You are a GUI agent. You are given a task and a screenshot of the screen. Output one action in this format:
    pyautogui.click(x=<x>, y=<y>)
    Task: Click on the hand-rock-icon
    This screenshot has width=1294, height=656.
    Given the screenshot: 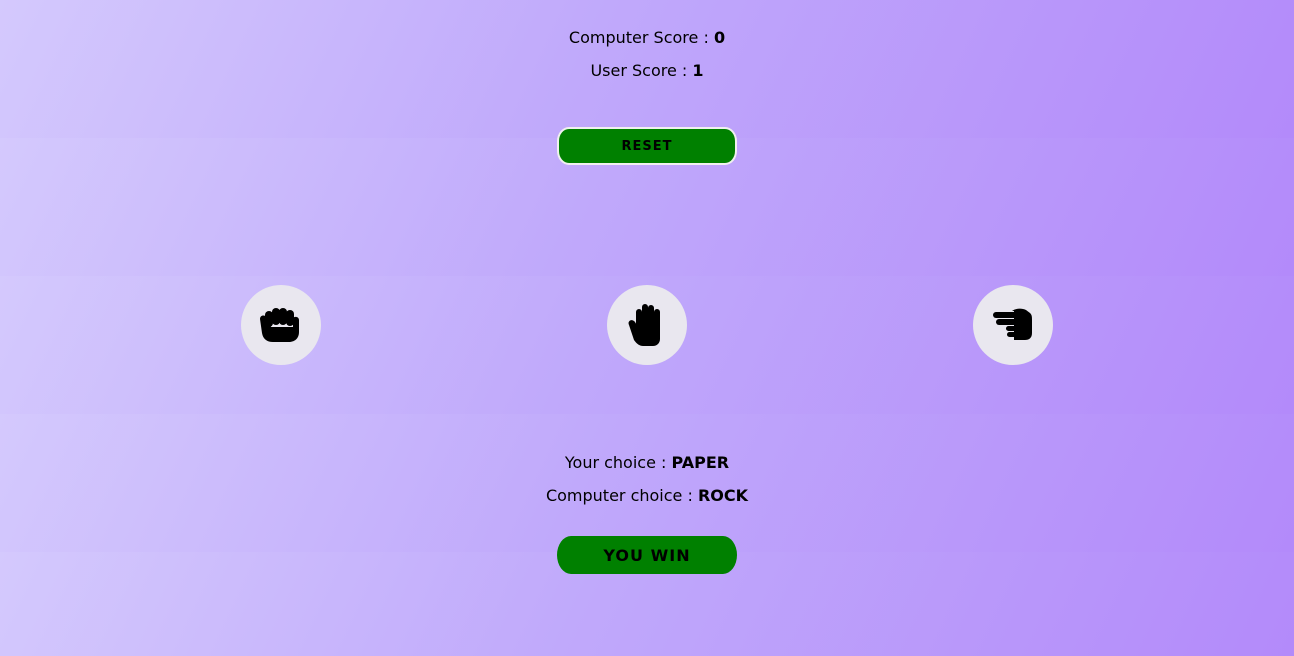 What is the action you would take?
    pyautogui.click(x=279, y=325)
    